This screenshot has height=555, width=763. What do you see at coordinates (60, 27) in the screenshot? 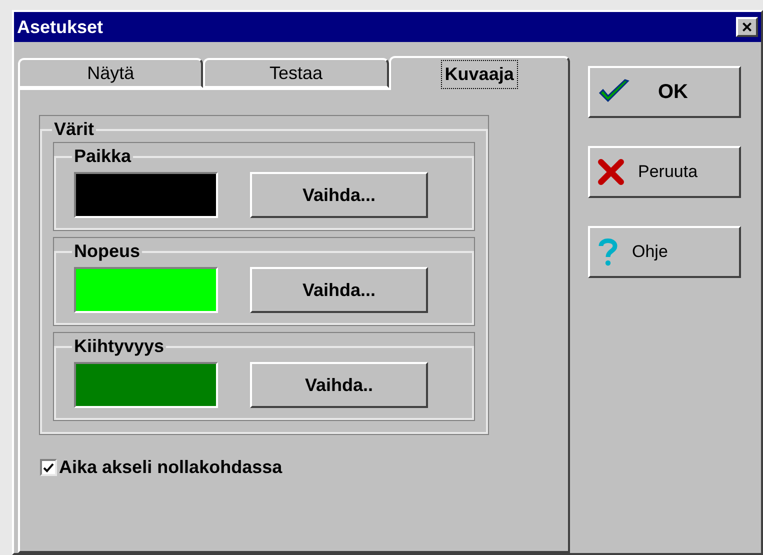
I see `window-title: Asetukset` at bounding box center [60, 27].